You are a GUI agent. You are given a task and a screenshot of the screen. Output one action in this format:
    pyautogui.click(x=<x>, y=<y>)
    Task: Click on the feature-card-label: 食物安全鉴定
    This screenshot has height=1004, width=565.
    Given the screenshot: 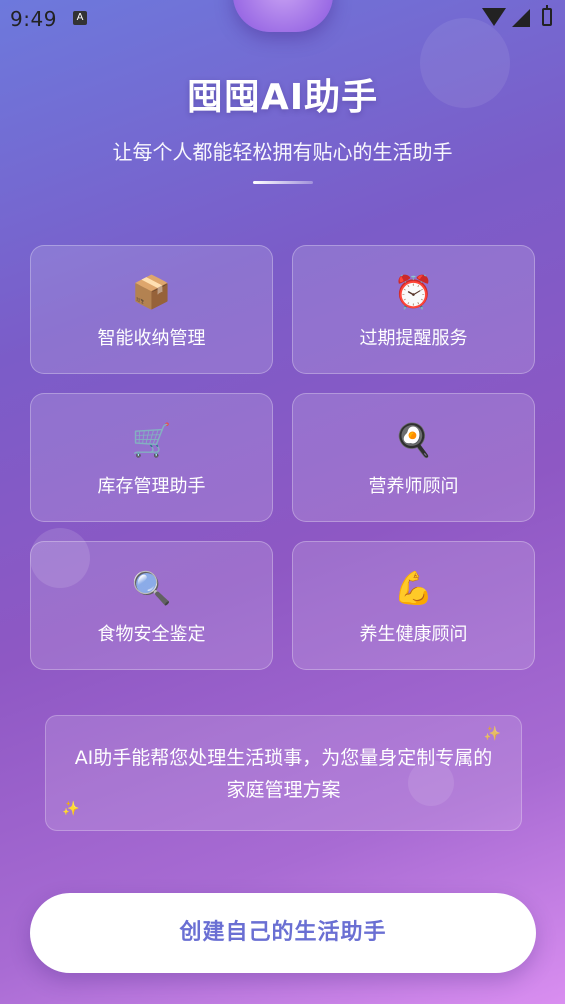 What is the action you would take?
    pyautogui.click(x=151, y=634)
    